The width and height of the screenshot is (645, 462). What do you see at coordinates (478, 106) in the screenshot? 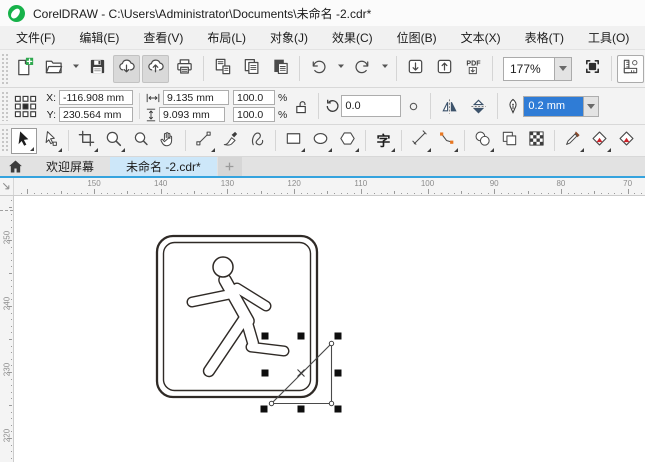
I see `flip-vertical-icon` at bounding box center [478, 106].